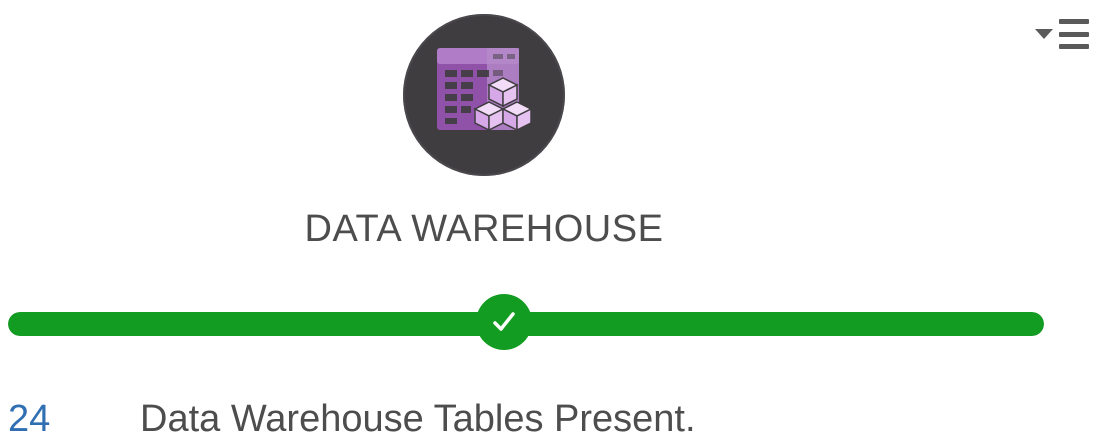  What do you see at coordinates (1044, 34) in the screenshot?
I see `caret-down-icon` at bounding box center [1044, 34].